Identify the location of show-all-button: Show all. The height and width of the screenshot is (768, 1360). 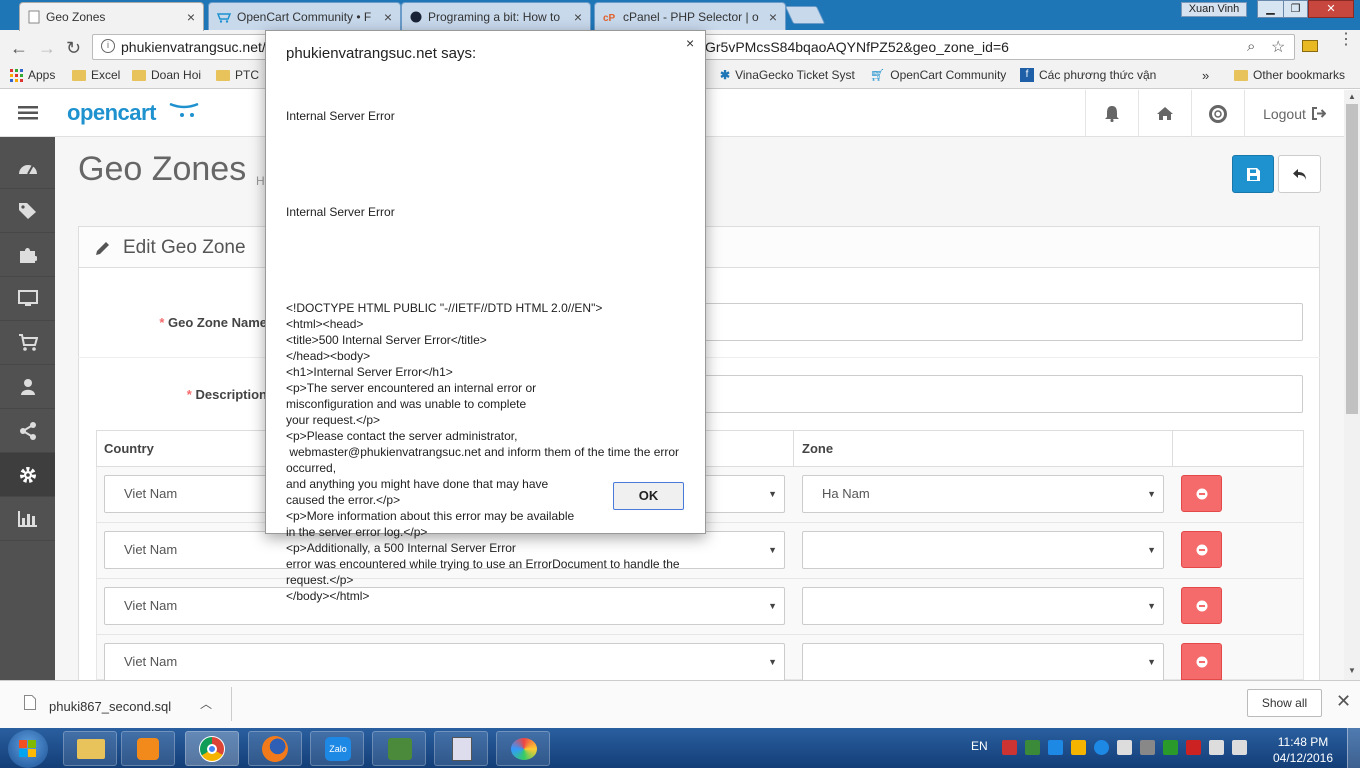
(1284, 703).